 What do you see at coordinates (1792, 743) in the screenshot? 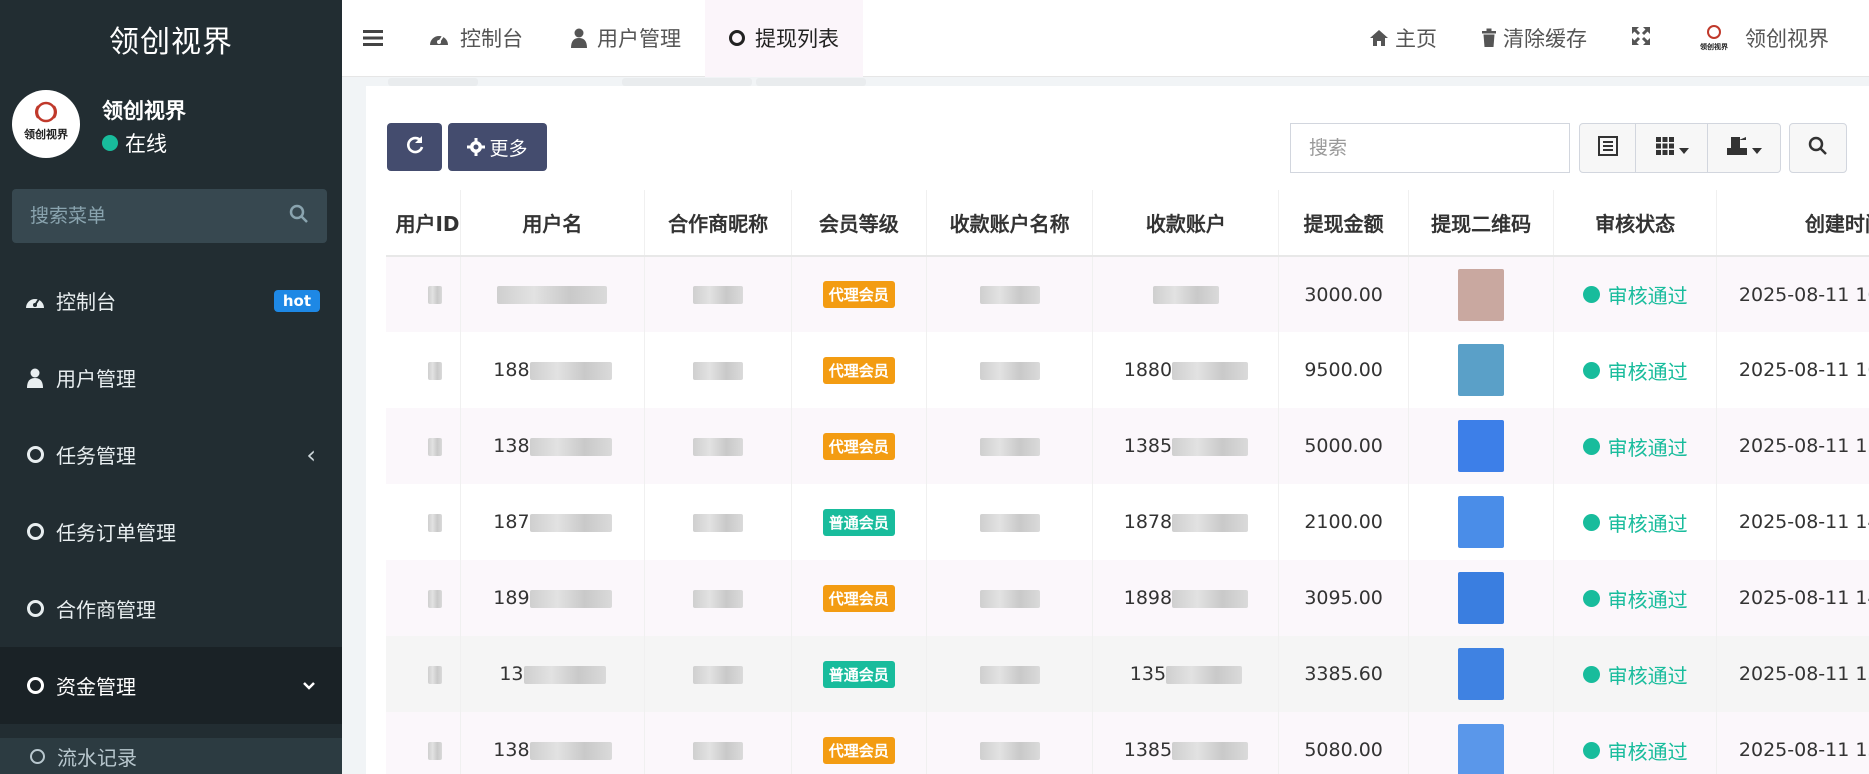
I see `created-time-cell: 2025-08-11 13:21:46` at bounding box center [1792, 743].